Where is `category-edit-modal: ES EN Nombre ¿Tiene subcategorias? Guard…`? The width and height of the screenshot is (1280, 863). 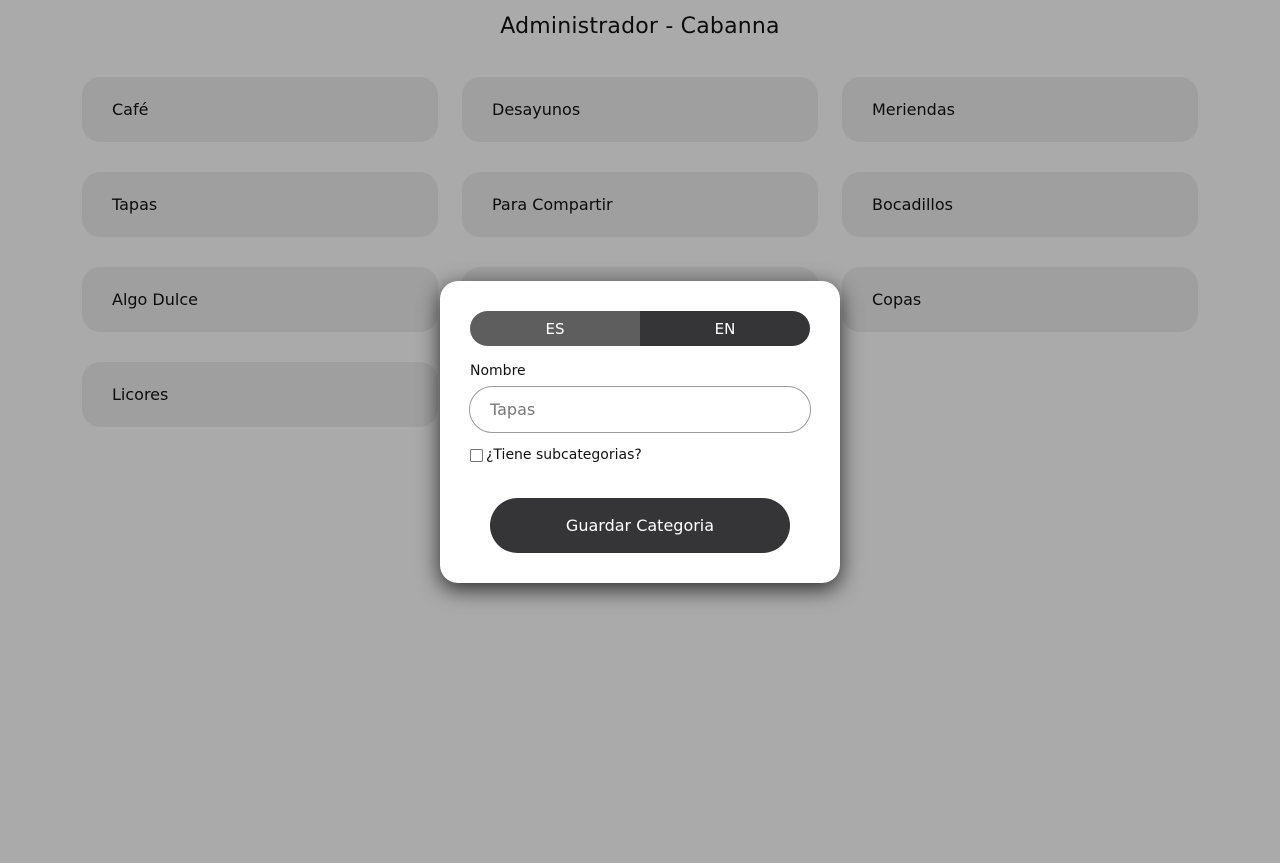
category-edit-modal: ES EN Nombre ¿Tiene subcategorias? Guard… is located at coordinates (640, 432).